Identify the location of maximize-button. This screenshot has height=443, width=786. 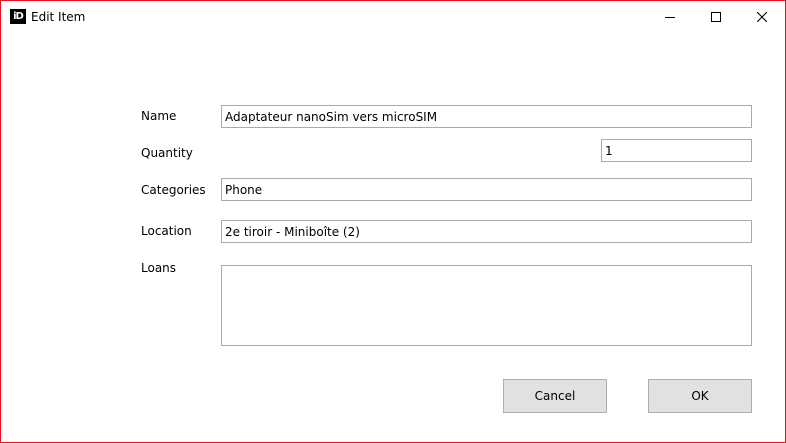
(716, 16).